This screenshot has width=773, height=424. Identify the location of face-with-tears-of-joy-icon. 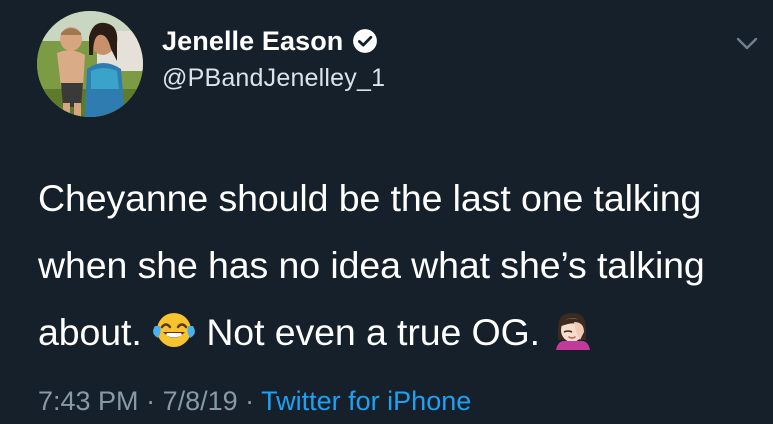
(174, 330).